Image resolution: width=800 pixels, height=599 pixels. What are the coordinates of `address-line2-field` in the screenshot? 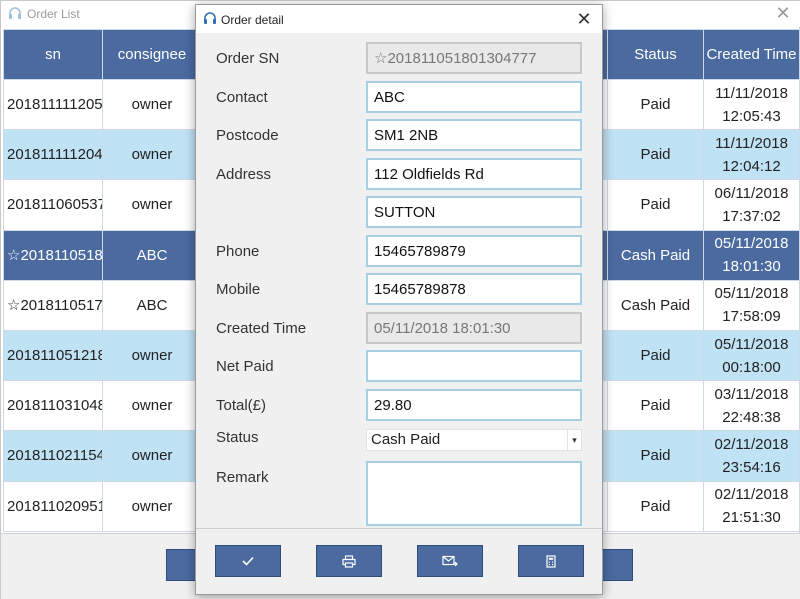 It's located at (474, 212).